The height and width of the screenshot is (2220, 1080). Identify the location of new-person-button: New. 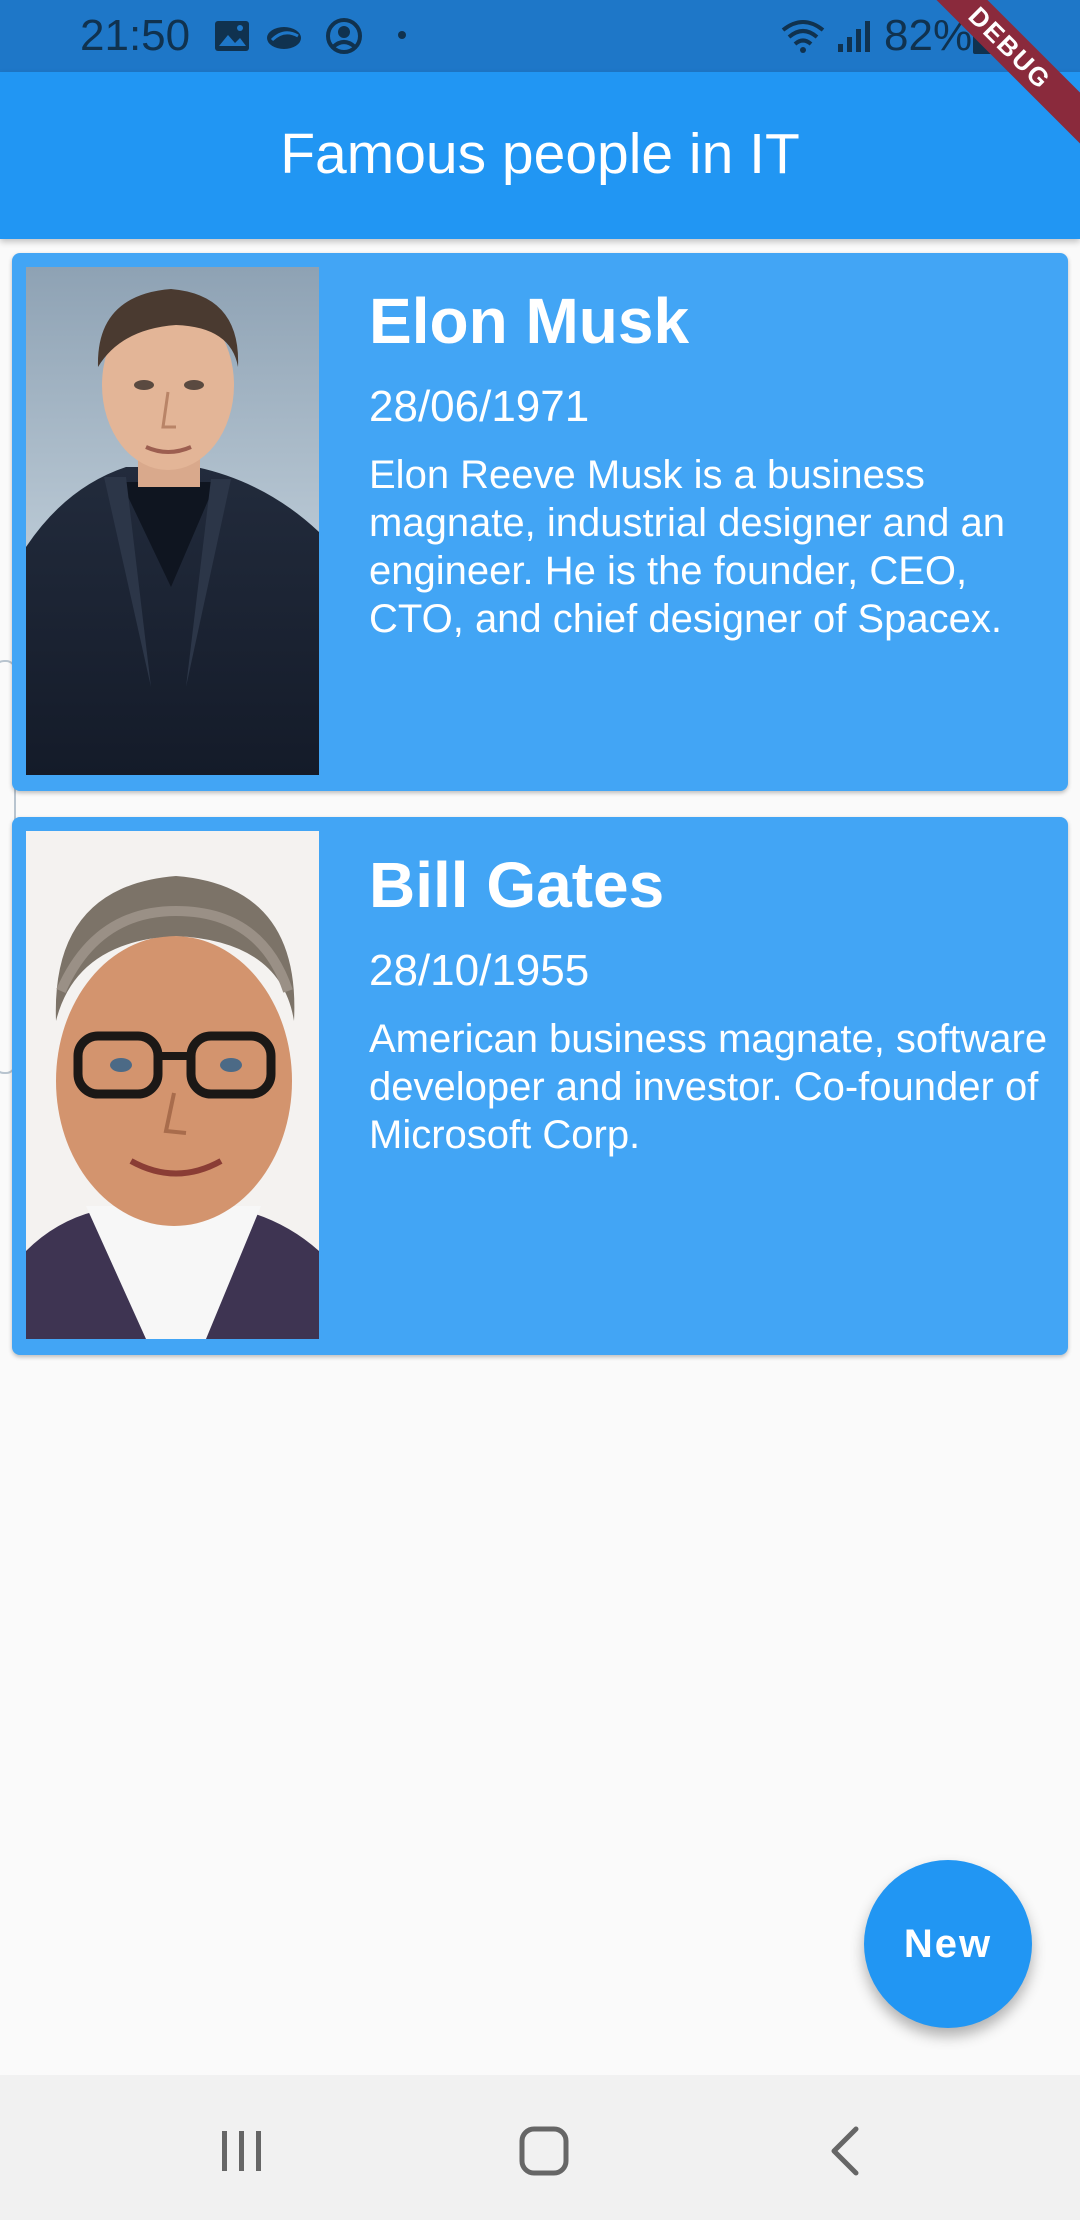
(948, 1944).